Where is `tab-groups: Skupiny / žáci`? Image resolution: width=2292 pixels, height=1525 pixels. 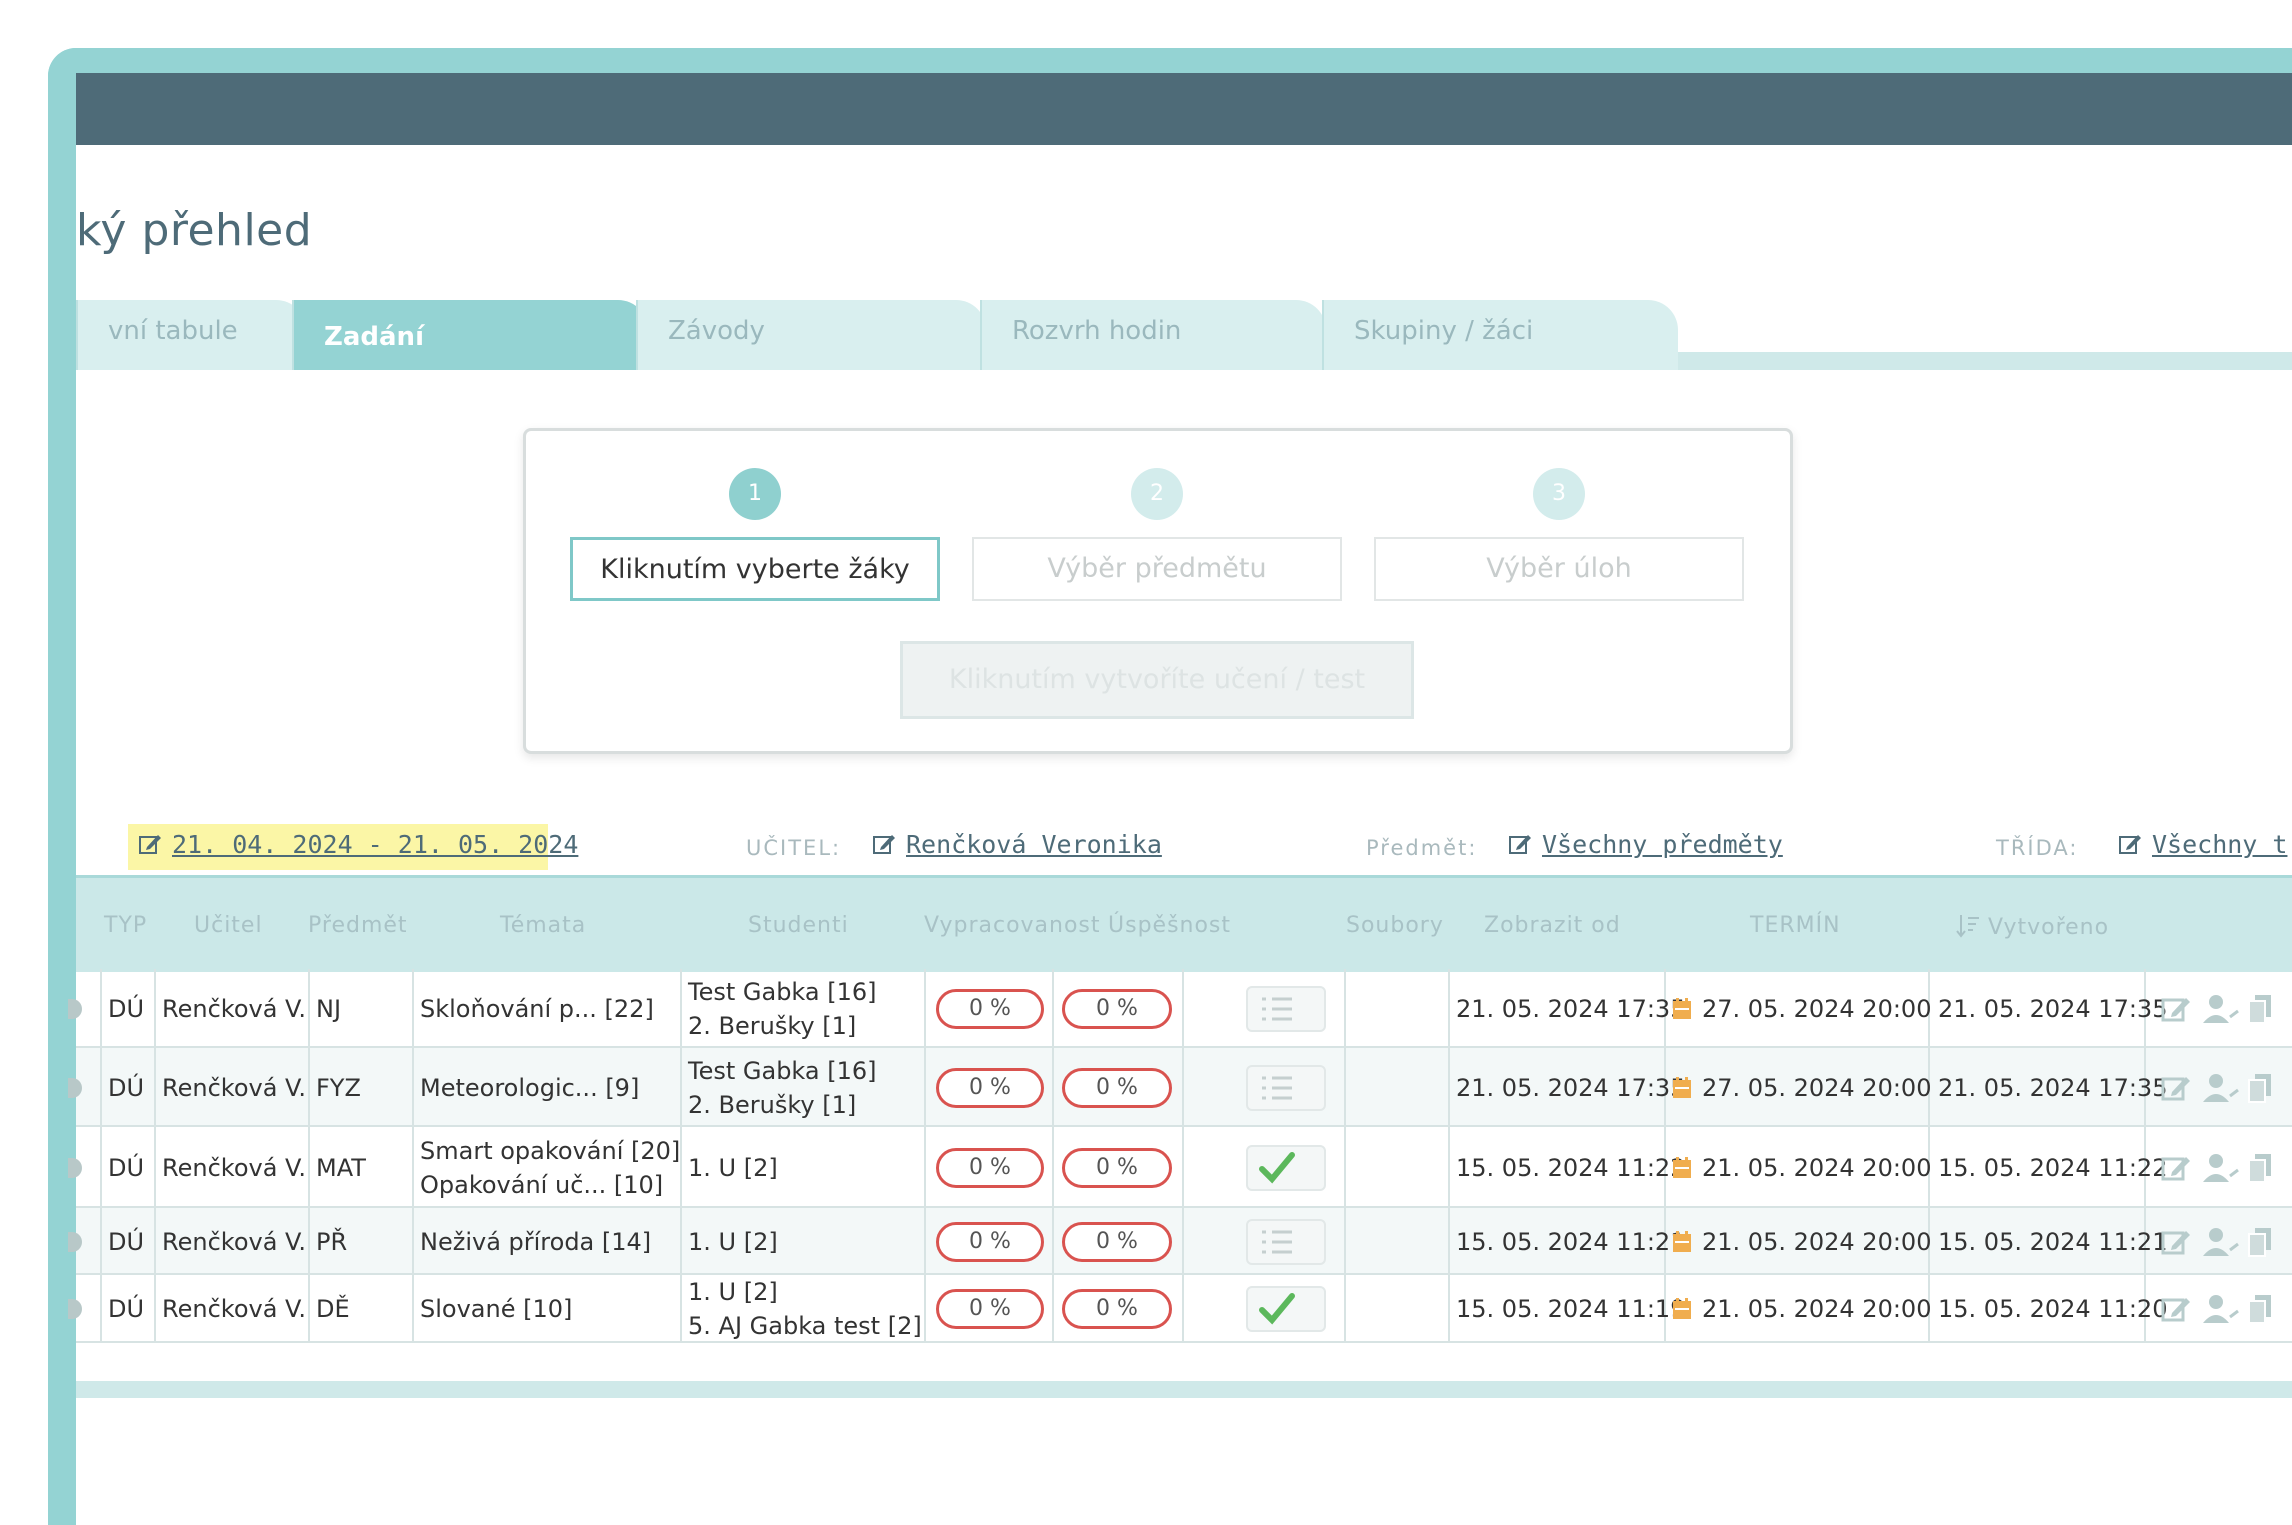 tab-groups: Skupiny / žáci is located at coordinates (1500, 335).